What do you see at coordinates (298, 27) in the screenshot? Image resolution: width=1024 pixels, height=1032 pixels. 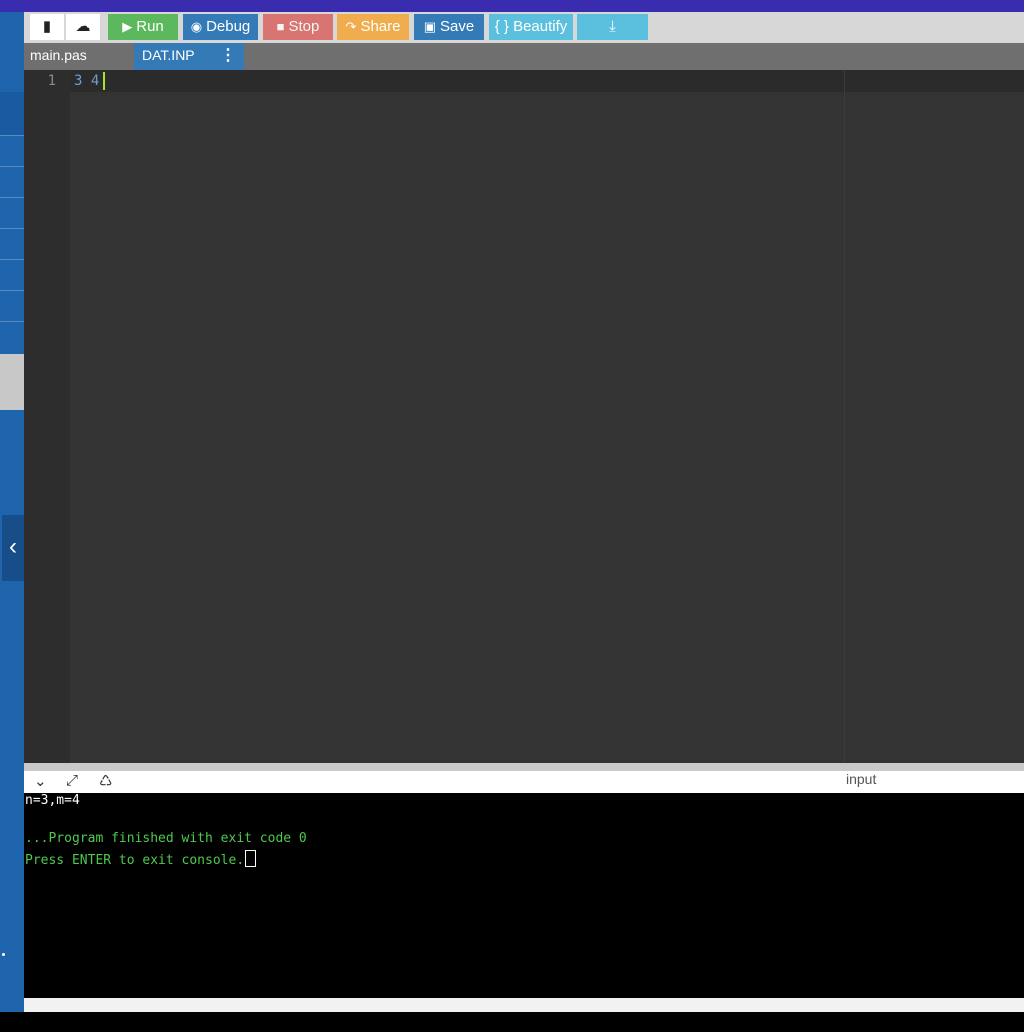 I see `stop-button: ■ Stop` at bounding box center [298, 27].